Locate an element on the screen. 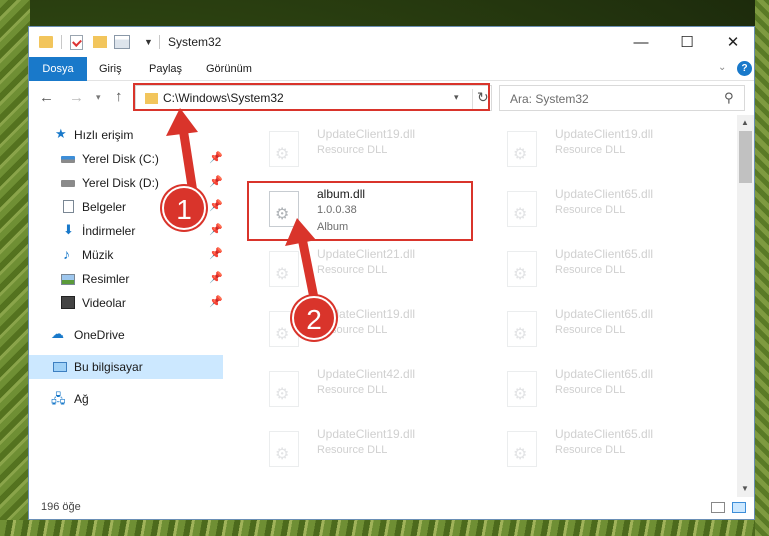 This screenshot has width=769, height=536. sidebar-item-local-disk-c: Yerel Disk (C:) 📌 is located at coordinates (126, 159).